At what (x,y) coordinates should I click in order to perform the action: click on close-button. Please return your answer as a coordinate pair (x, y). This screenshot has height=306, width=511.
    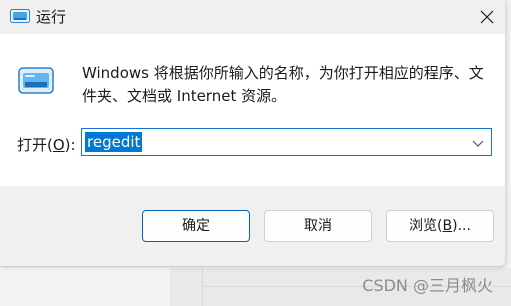
    Looking at the image, I should click on (487, 17).